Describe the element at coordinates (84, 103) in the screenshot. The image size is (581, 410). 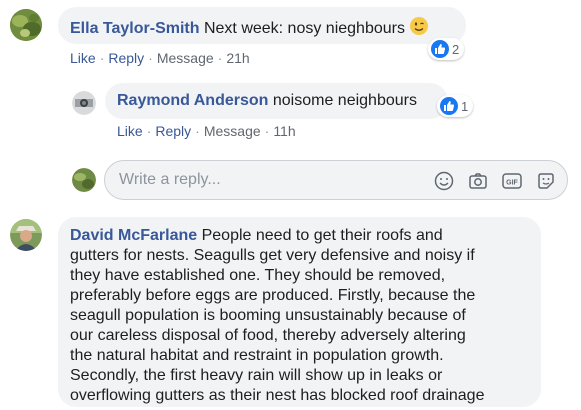
I see `avatar-raymond` at that location.